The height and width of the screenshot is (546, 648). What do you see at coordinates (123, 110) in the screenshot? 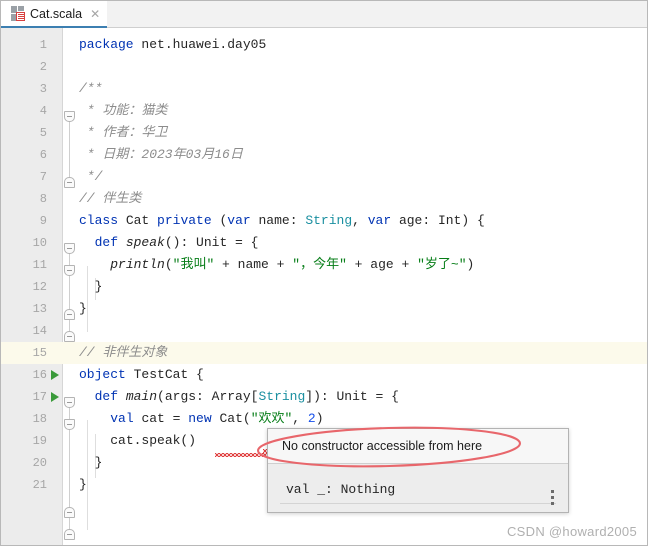
I see `code-text-line-4: * 功能：猫类` at bounding box center [123, 110].